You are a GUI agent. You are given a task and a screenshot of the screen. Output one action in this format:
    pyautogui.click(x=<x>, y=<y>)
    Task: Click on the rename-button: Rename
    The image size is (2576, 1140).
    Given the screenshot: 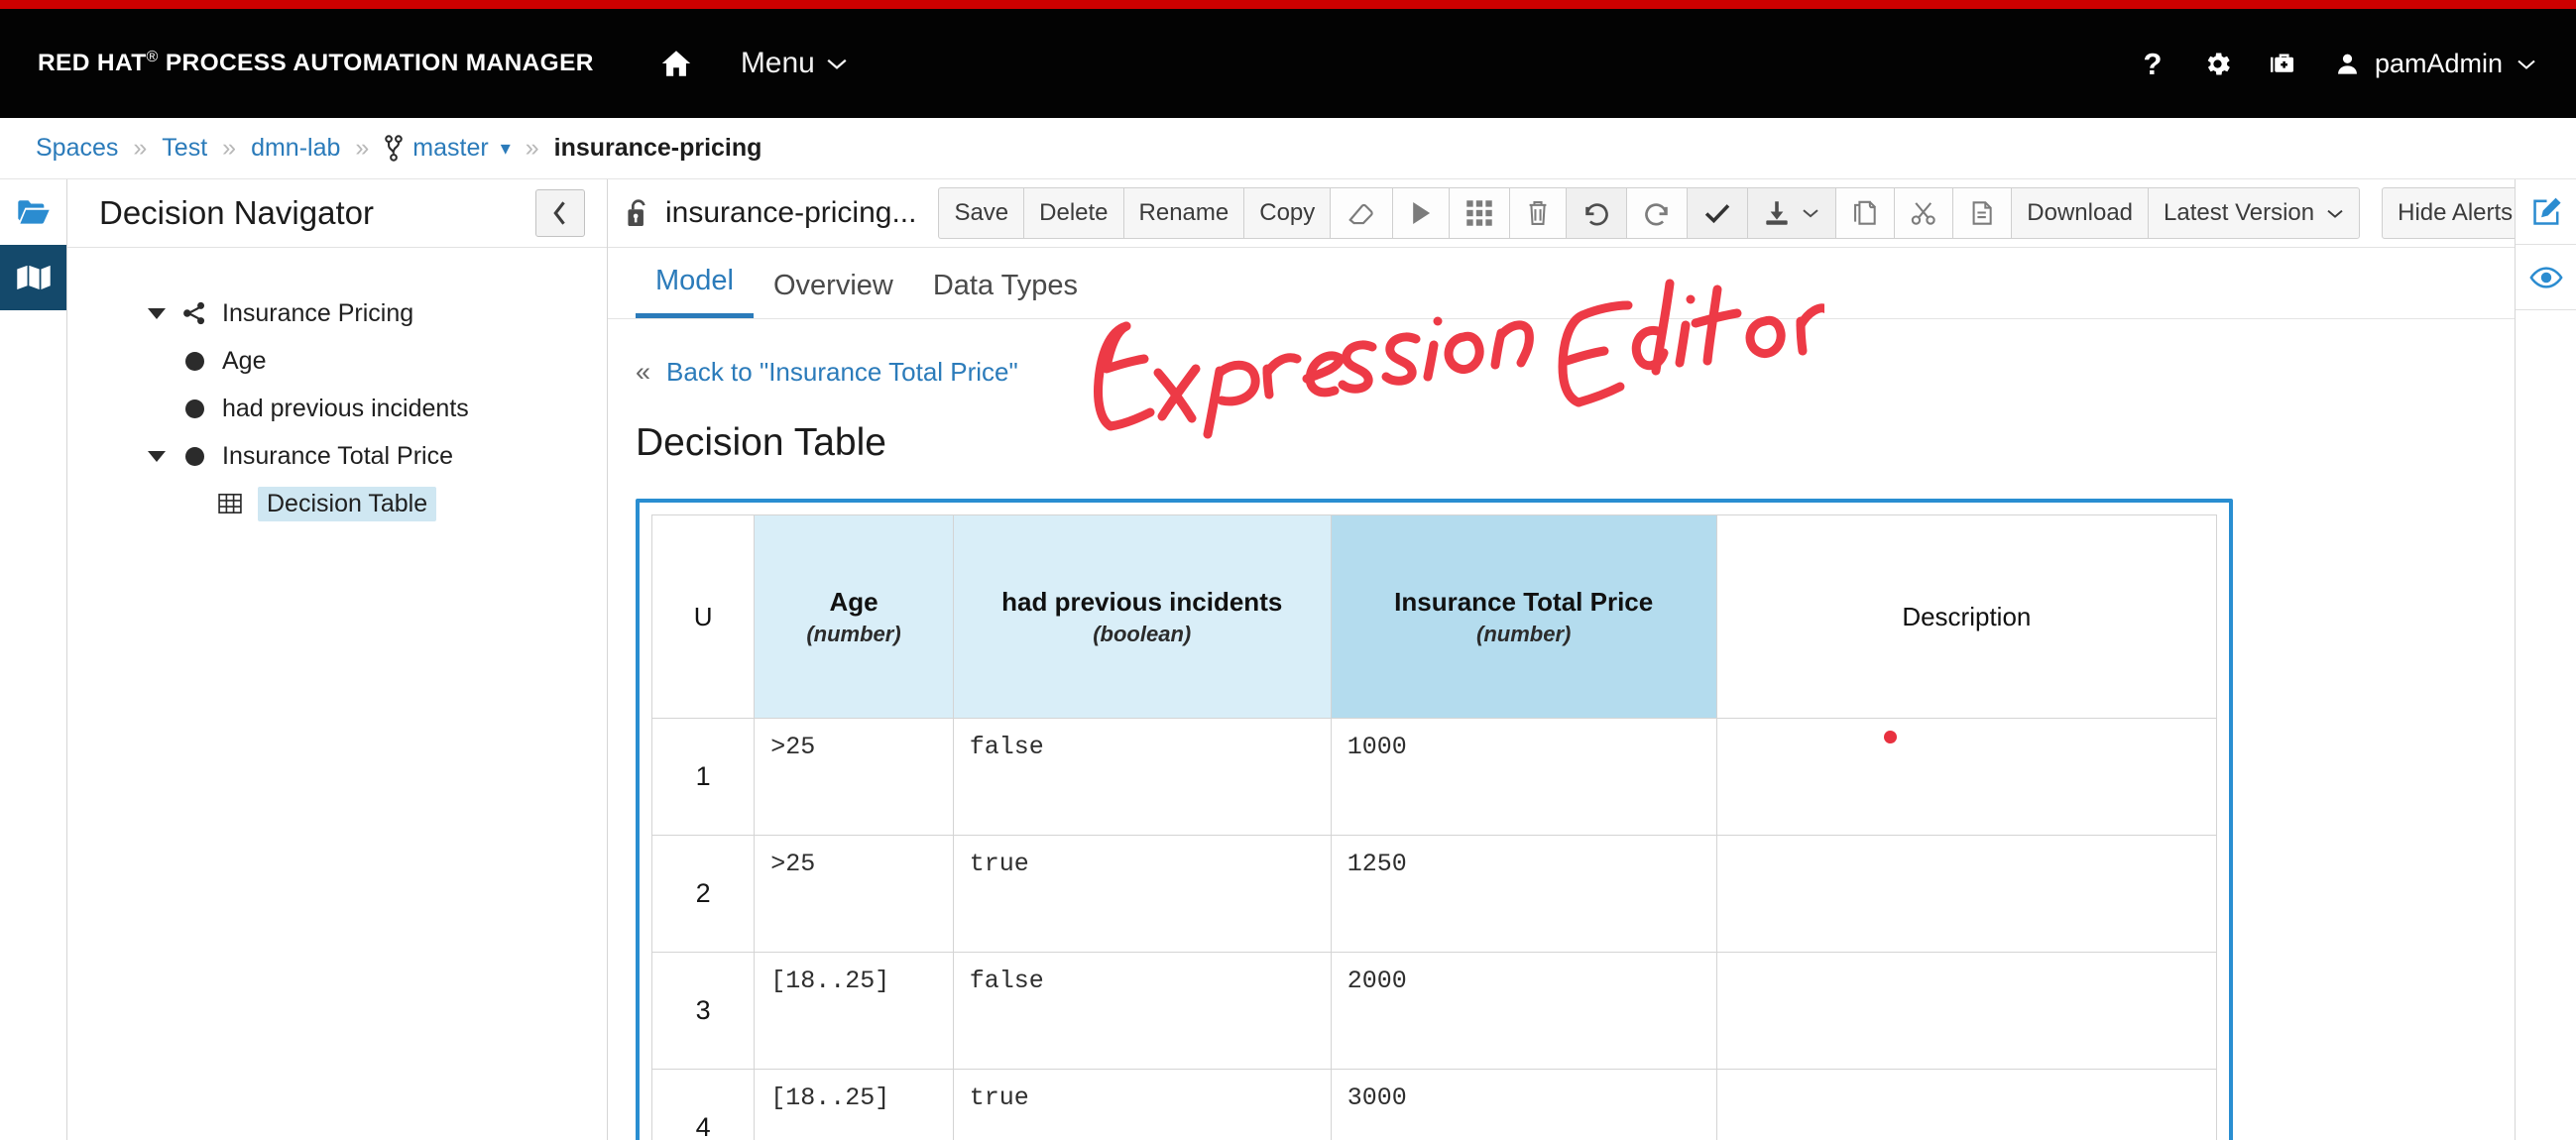 What is the action you would take?
    pyautogui.click(x=1183, y=213)
    